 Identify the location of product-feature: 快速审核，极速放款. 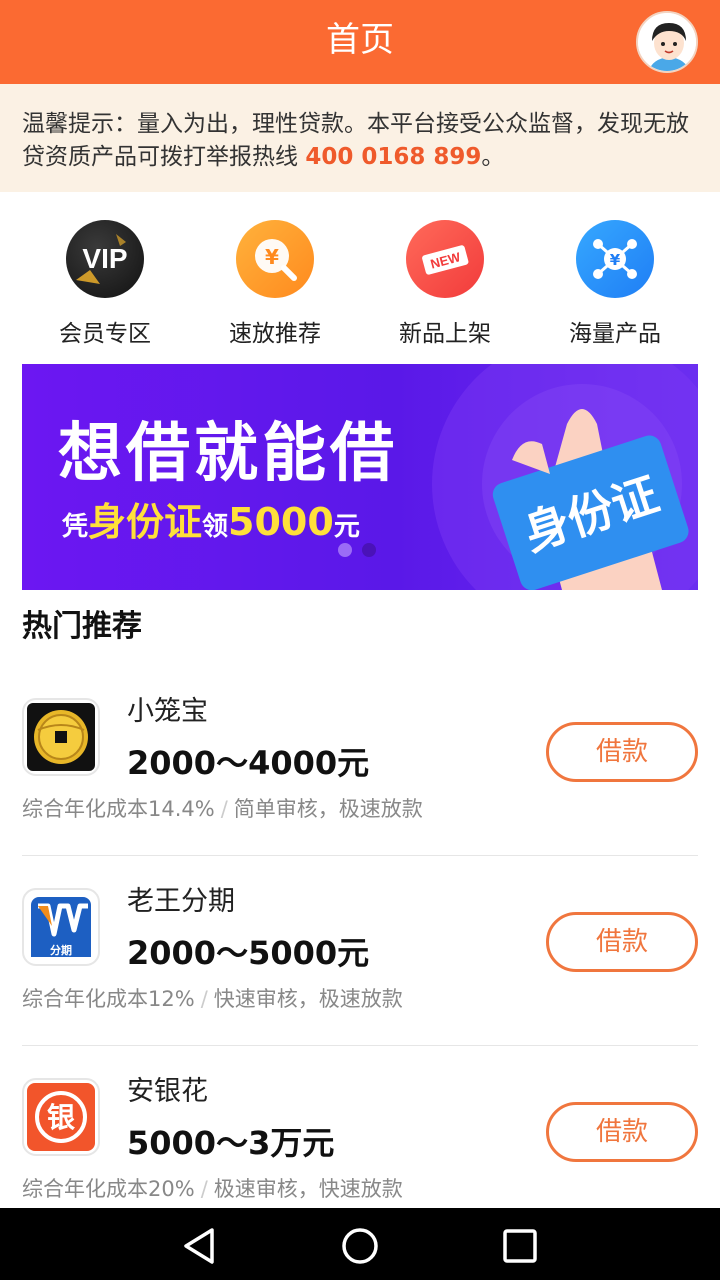
(308, 999).